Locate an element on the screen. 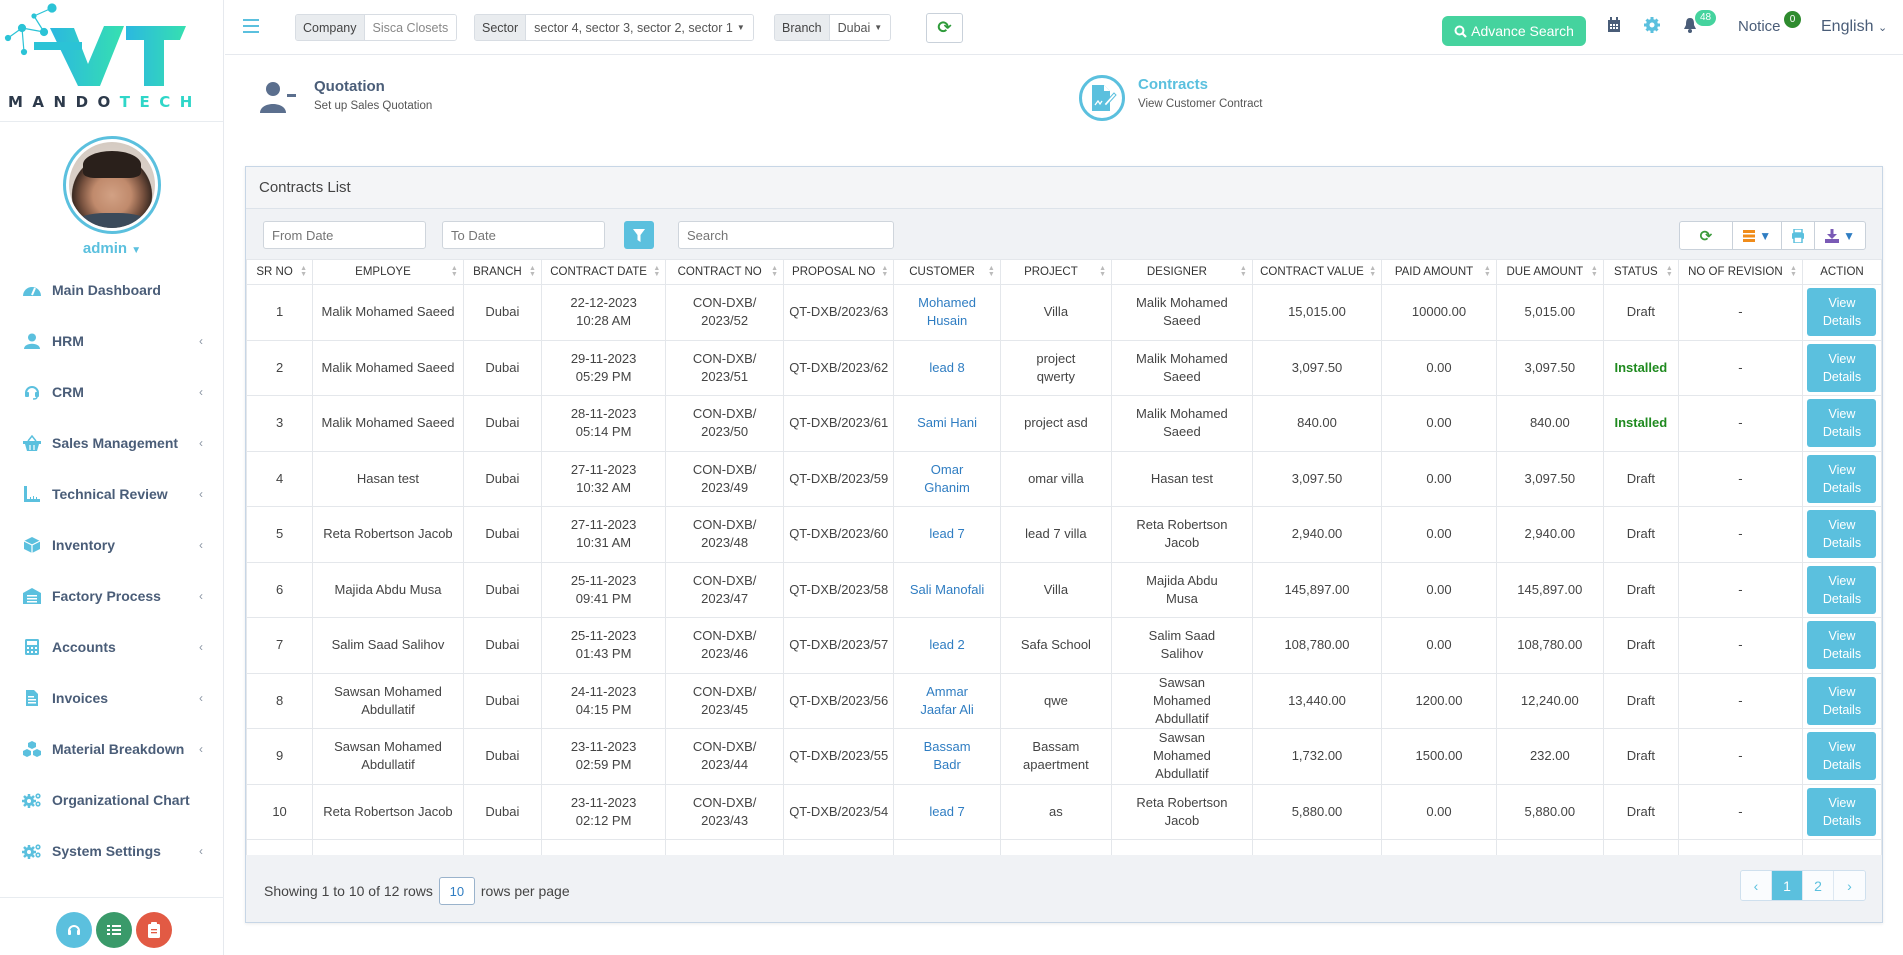 The width and height of the screenshot is (1903, 955). customer-link: Omar Ghanim is located at coordinates (947, 478).